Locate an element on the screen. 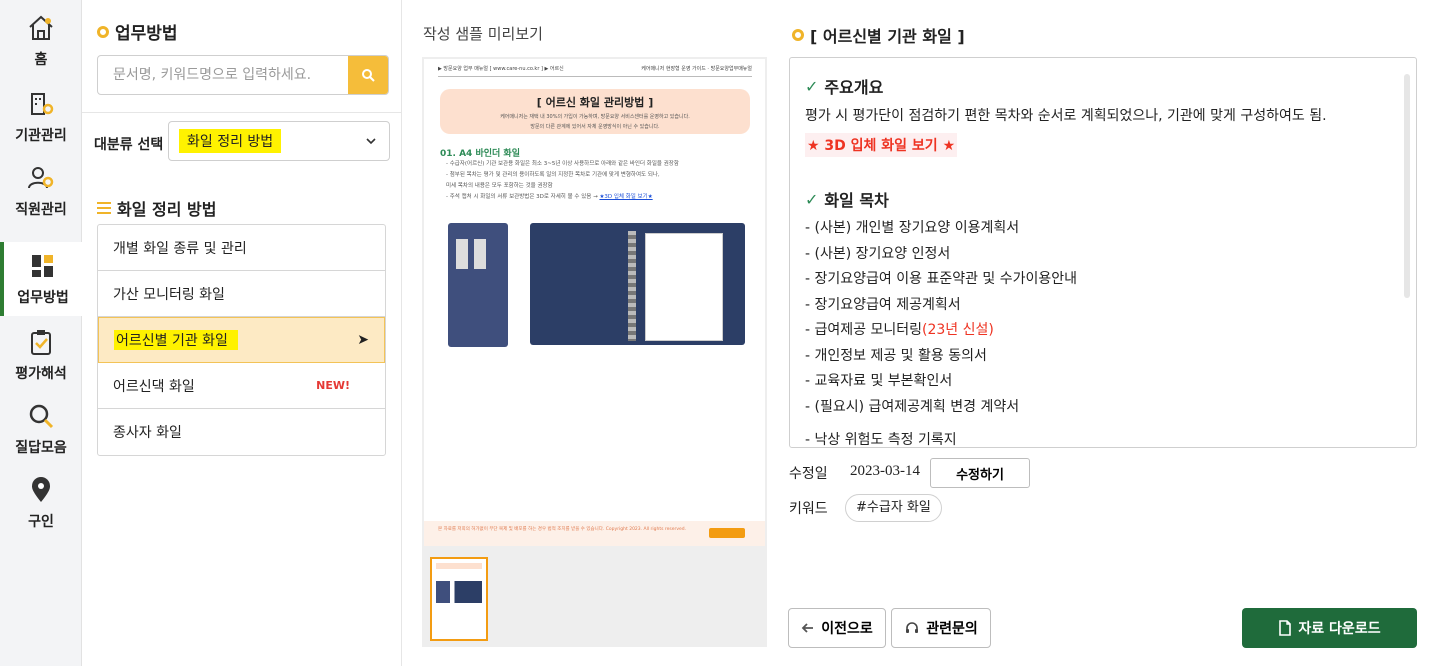  nav-item-jobs: 구인 is located at coordinates (41, 503).